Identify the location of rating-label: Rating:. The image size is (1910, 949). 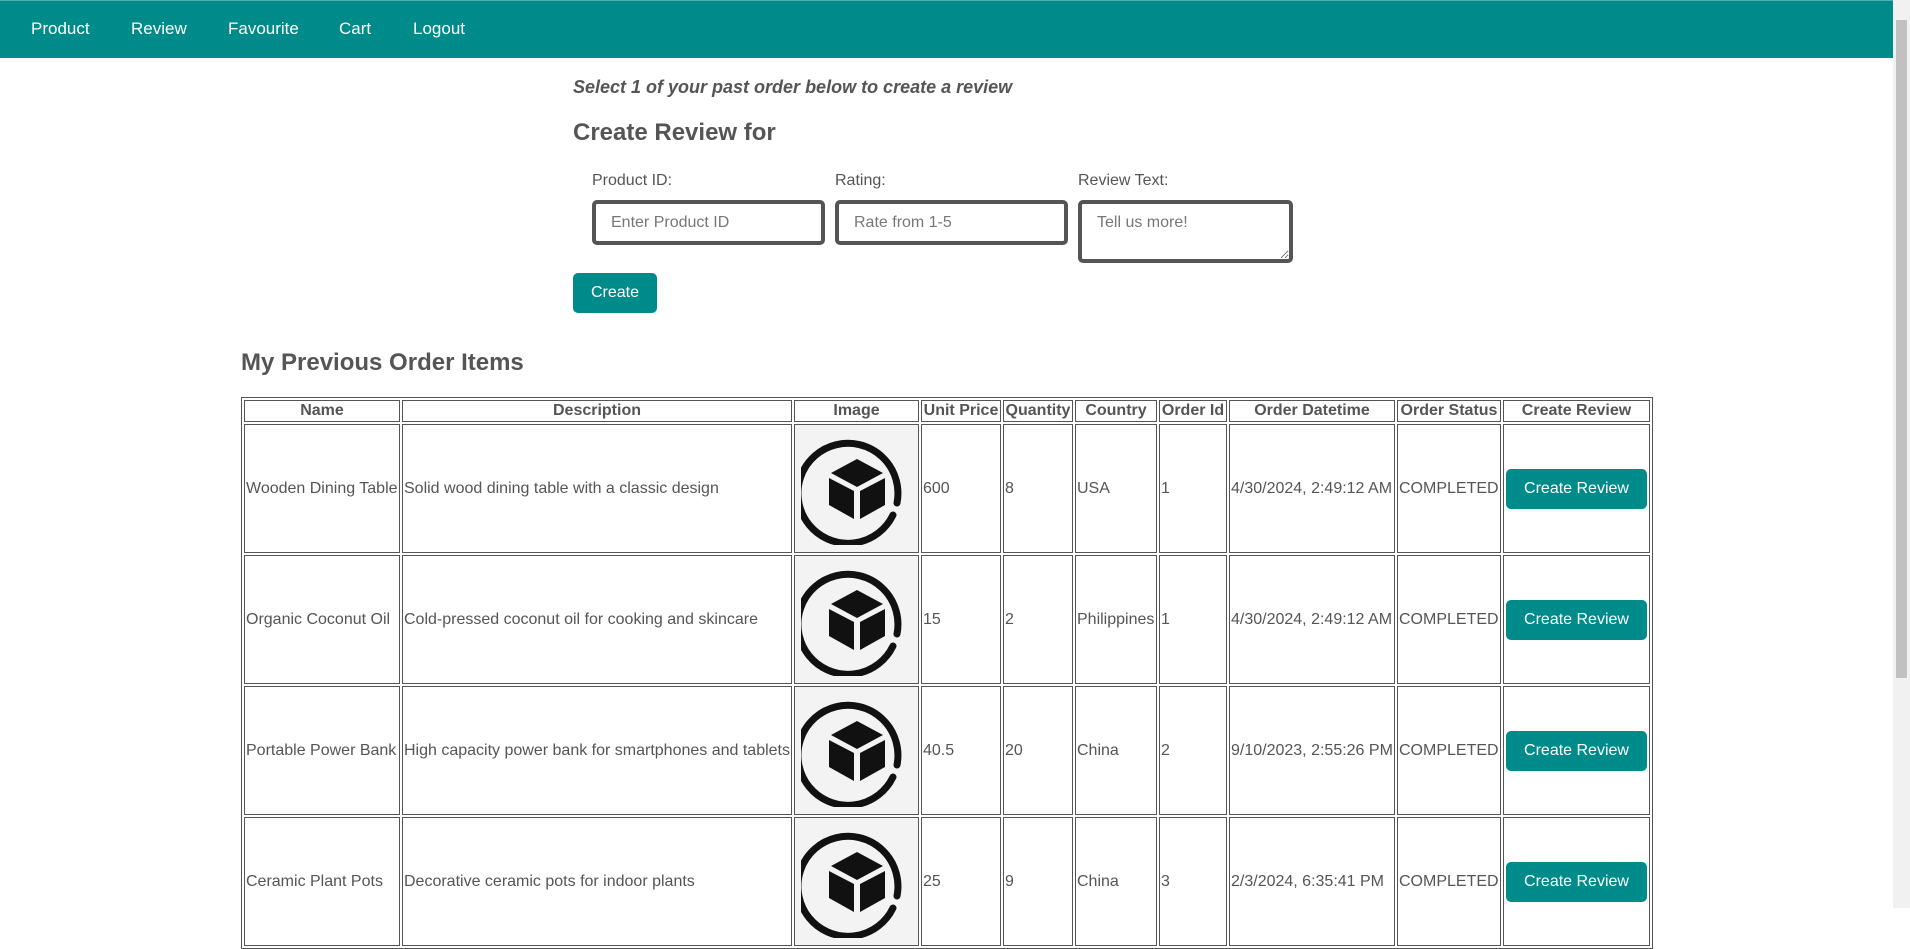
(860, 180).